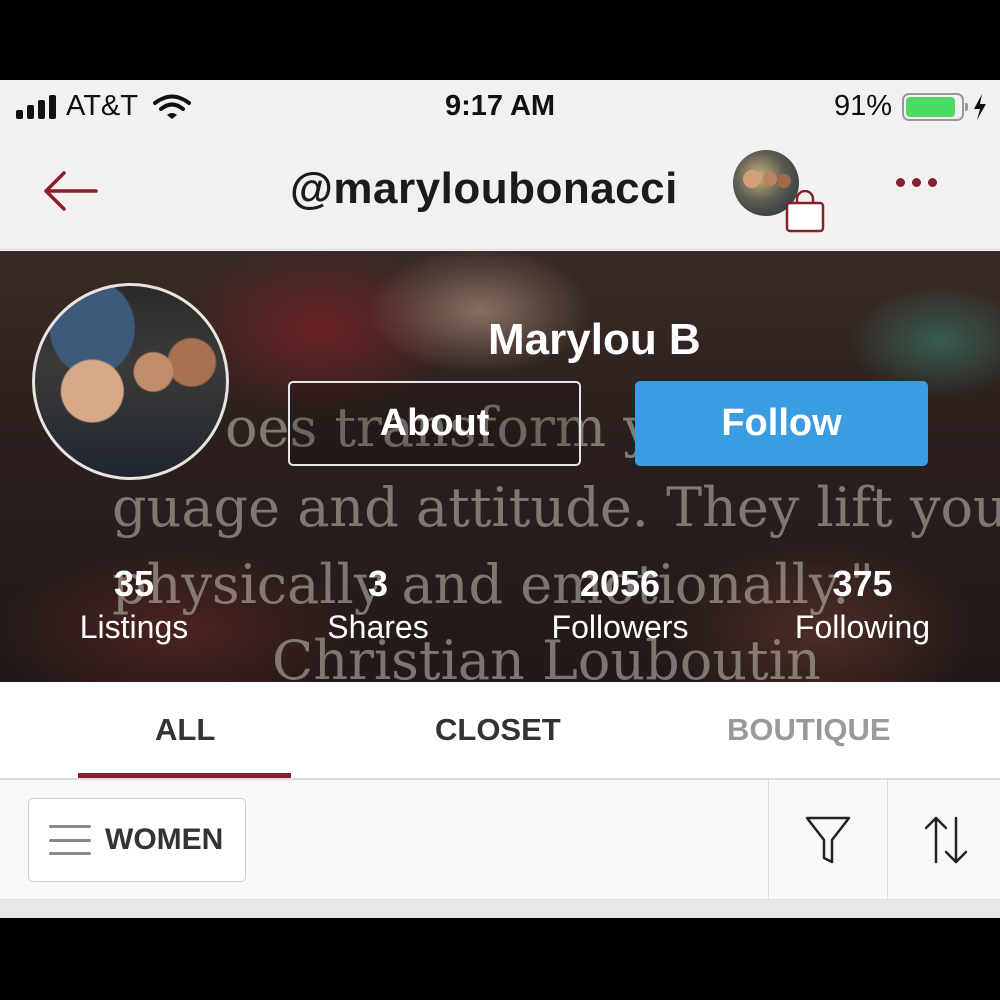 The height and width of the screenshot is (1000, 1000). Describe the element at coordinates (862, 583) in the screenshot. I see `stat-value: 375` at that location.